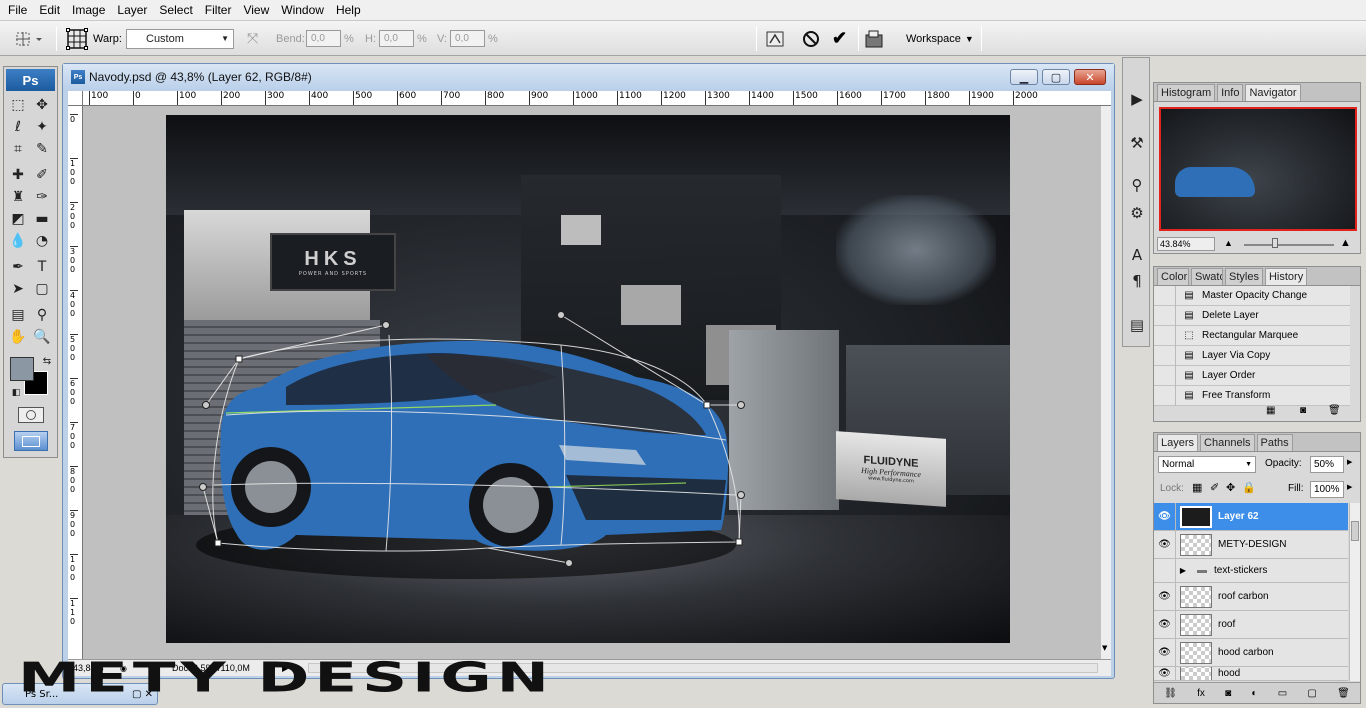  Describe the element at coordinates (1274, 442) in the screenshot. I see `tab-paths: Paths` at that location.